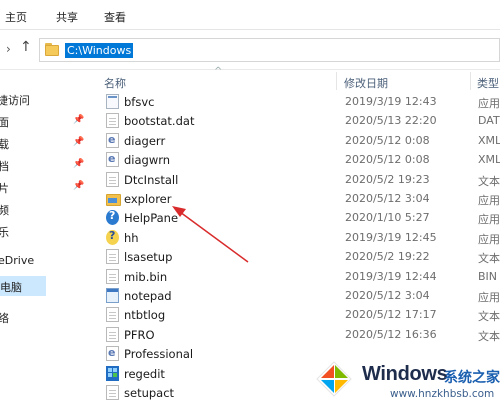  Describe the element at coordinates (115, 83) in the screenshot. I see `column-header-name: 名称` at that location.